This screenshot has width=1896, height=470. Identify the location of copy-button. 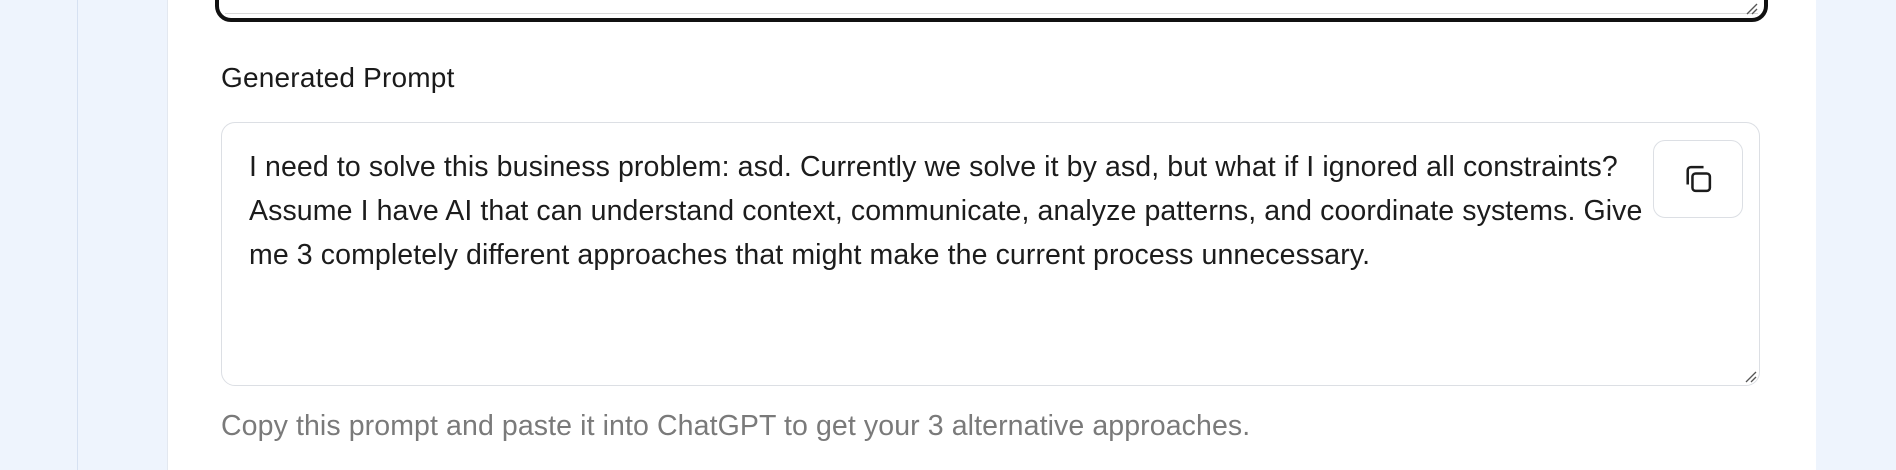
(1698, 179).